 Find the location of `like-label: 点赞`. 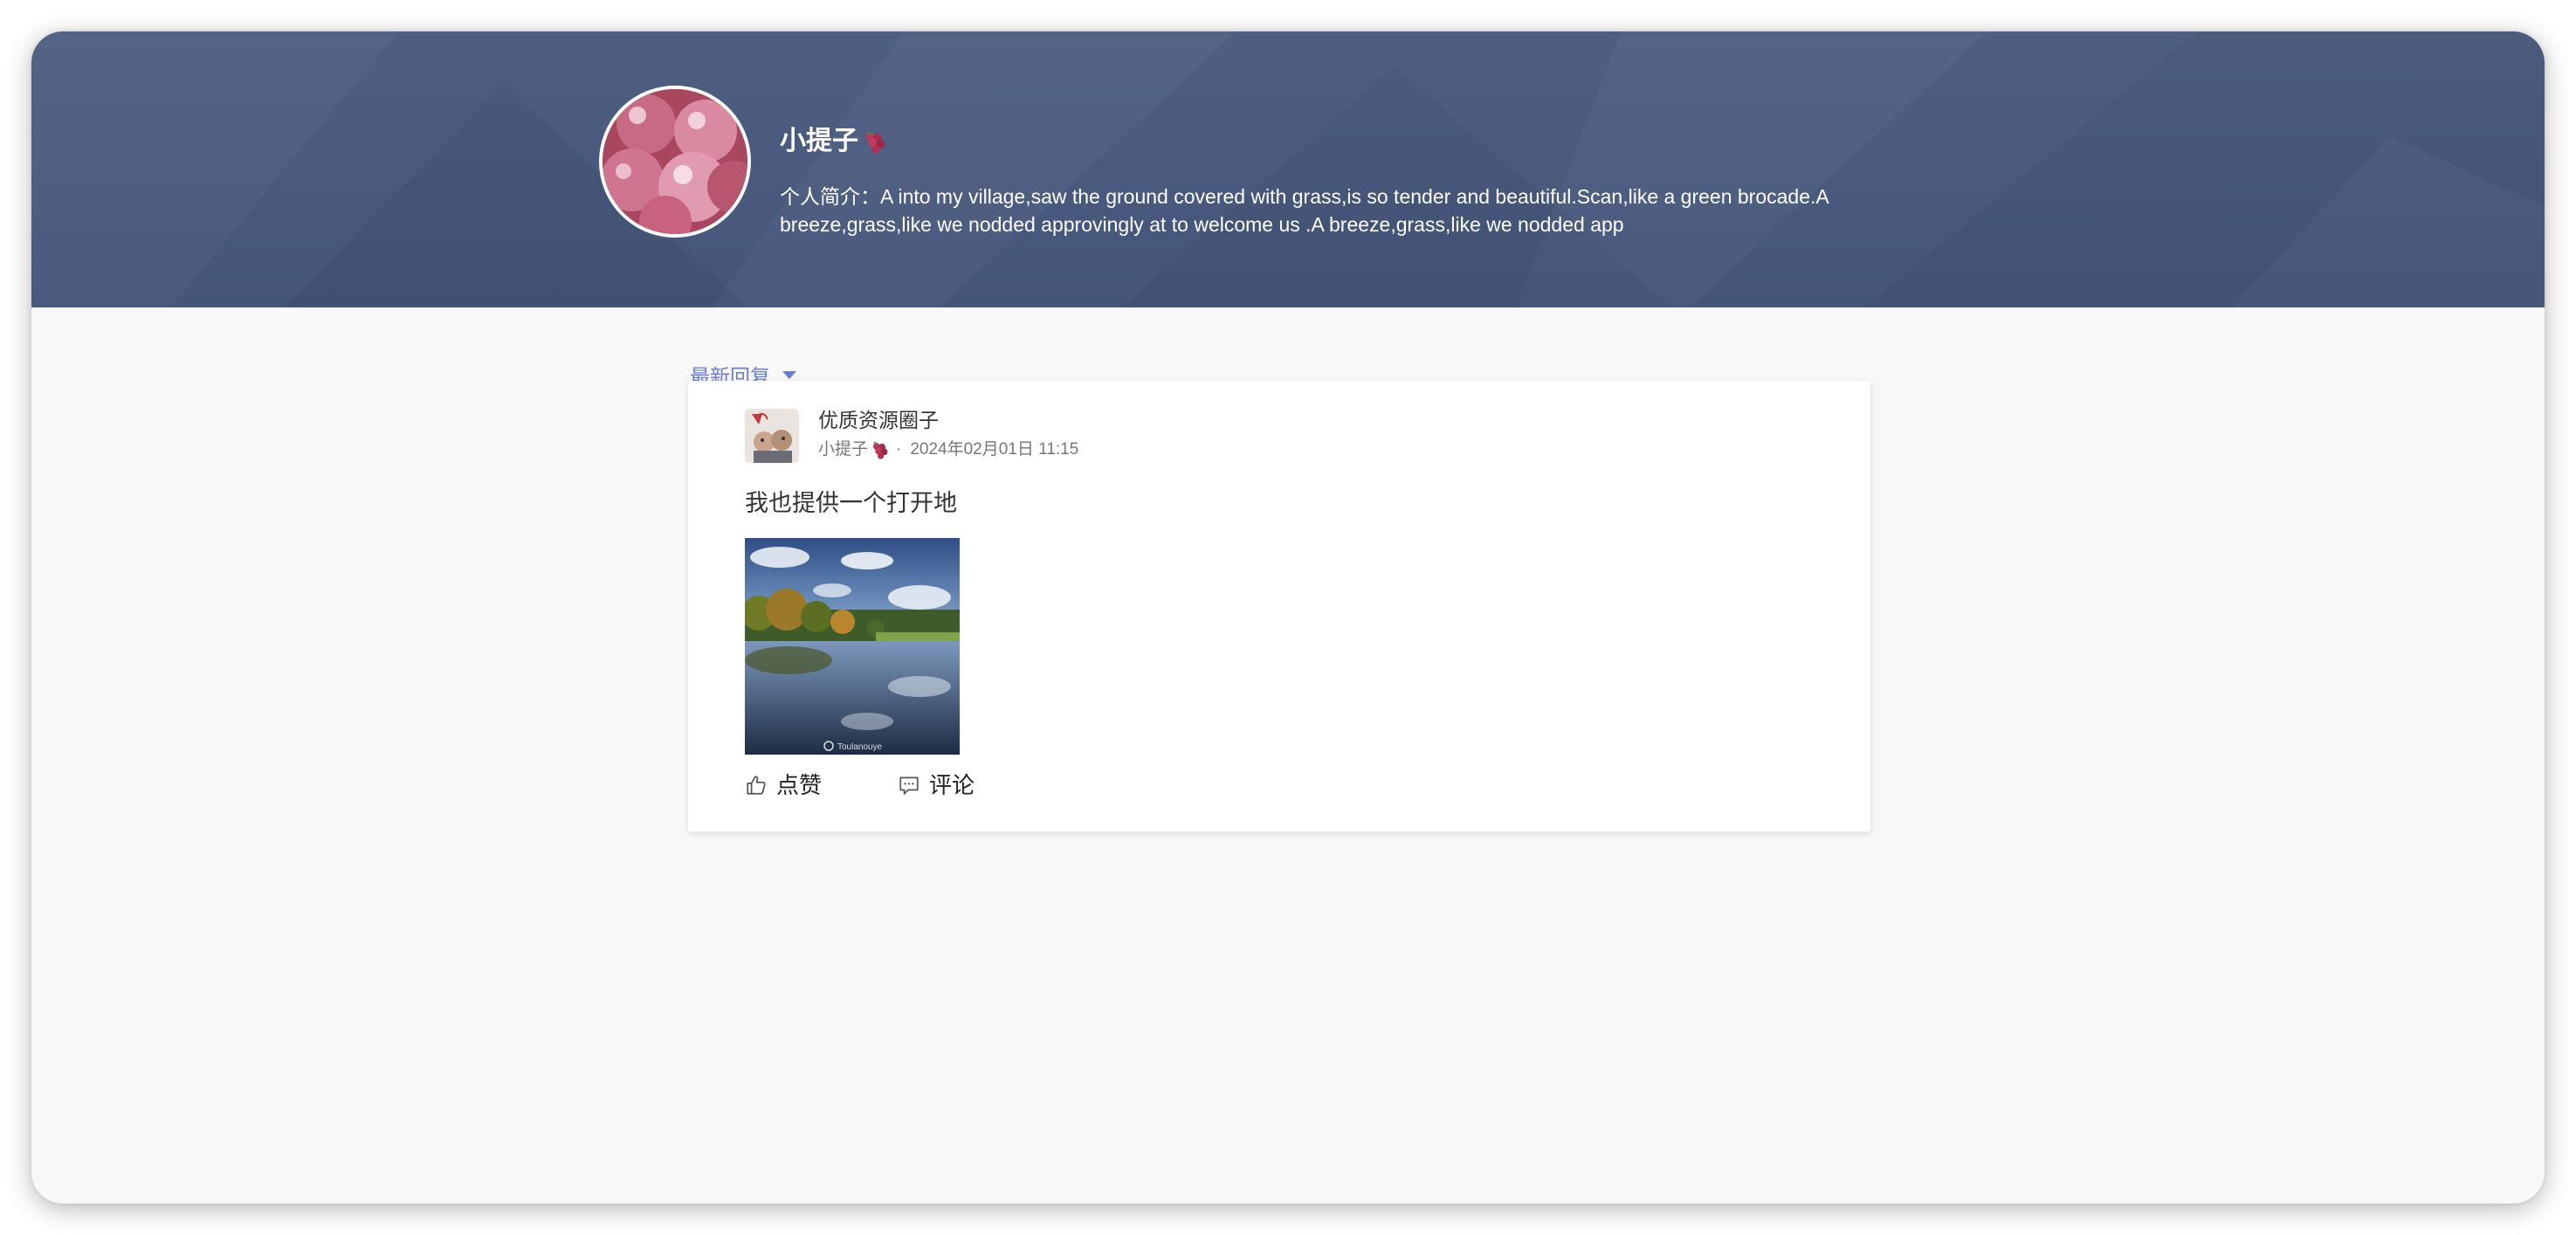

like-label: 点赞 is located at coordinates (799, 785).